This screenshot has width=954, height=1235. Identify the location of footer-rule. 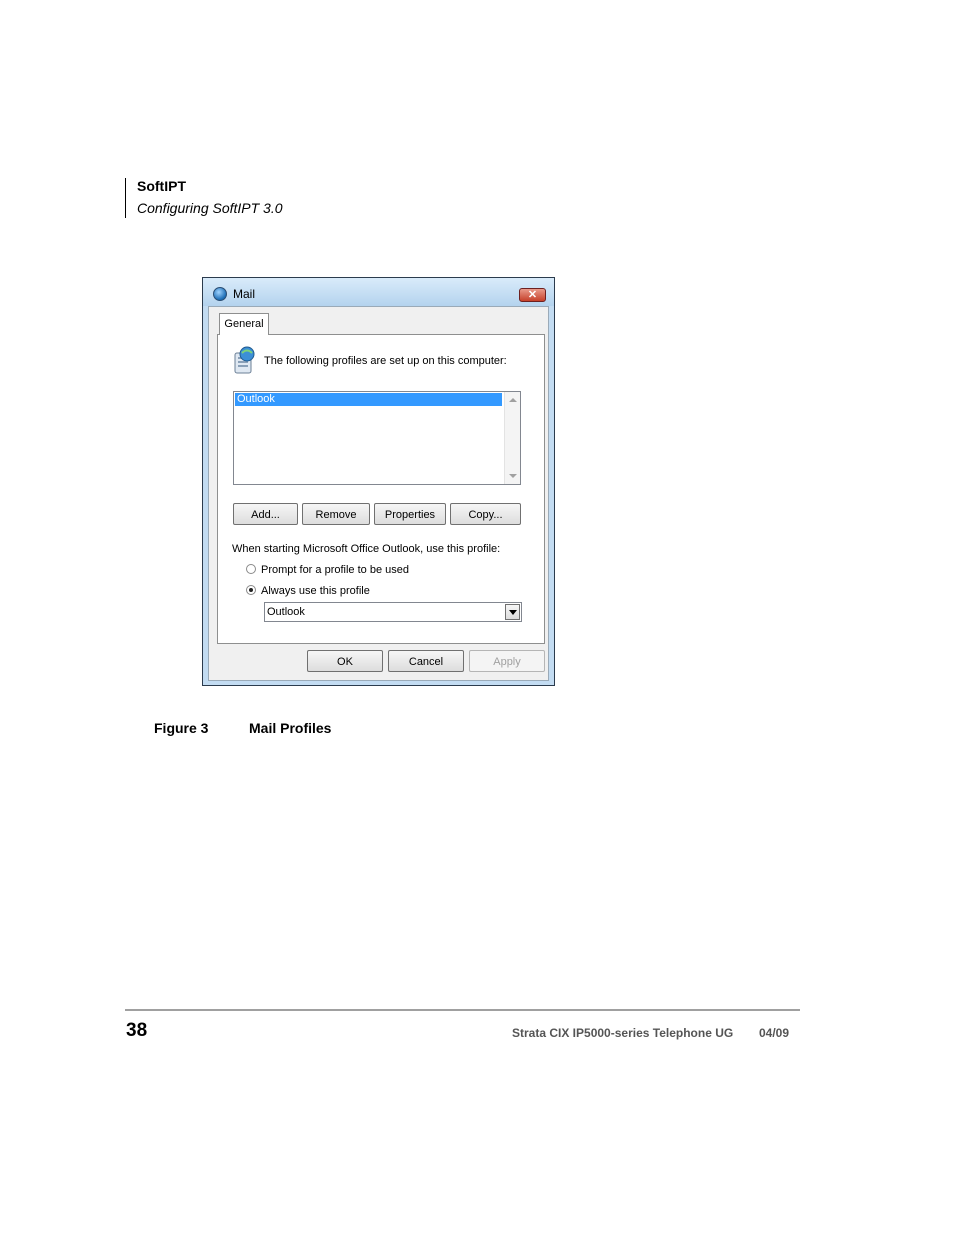
(462, 1010).